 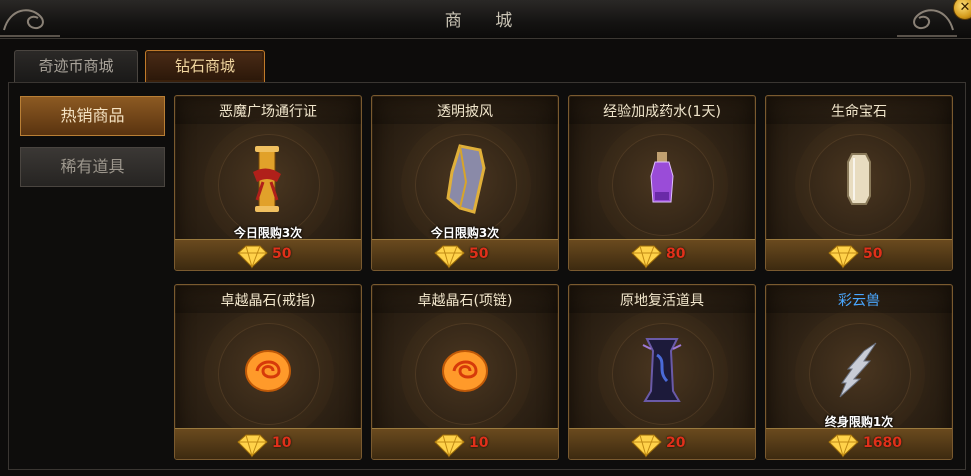 I want to click on price-bar: 80, so click(x=662, y=254).